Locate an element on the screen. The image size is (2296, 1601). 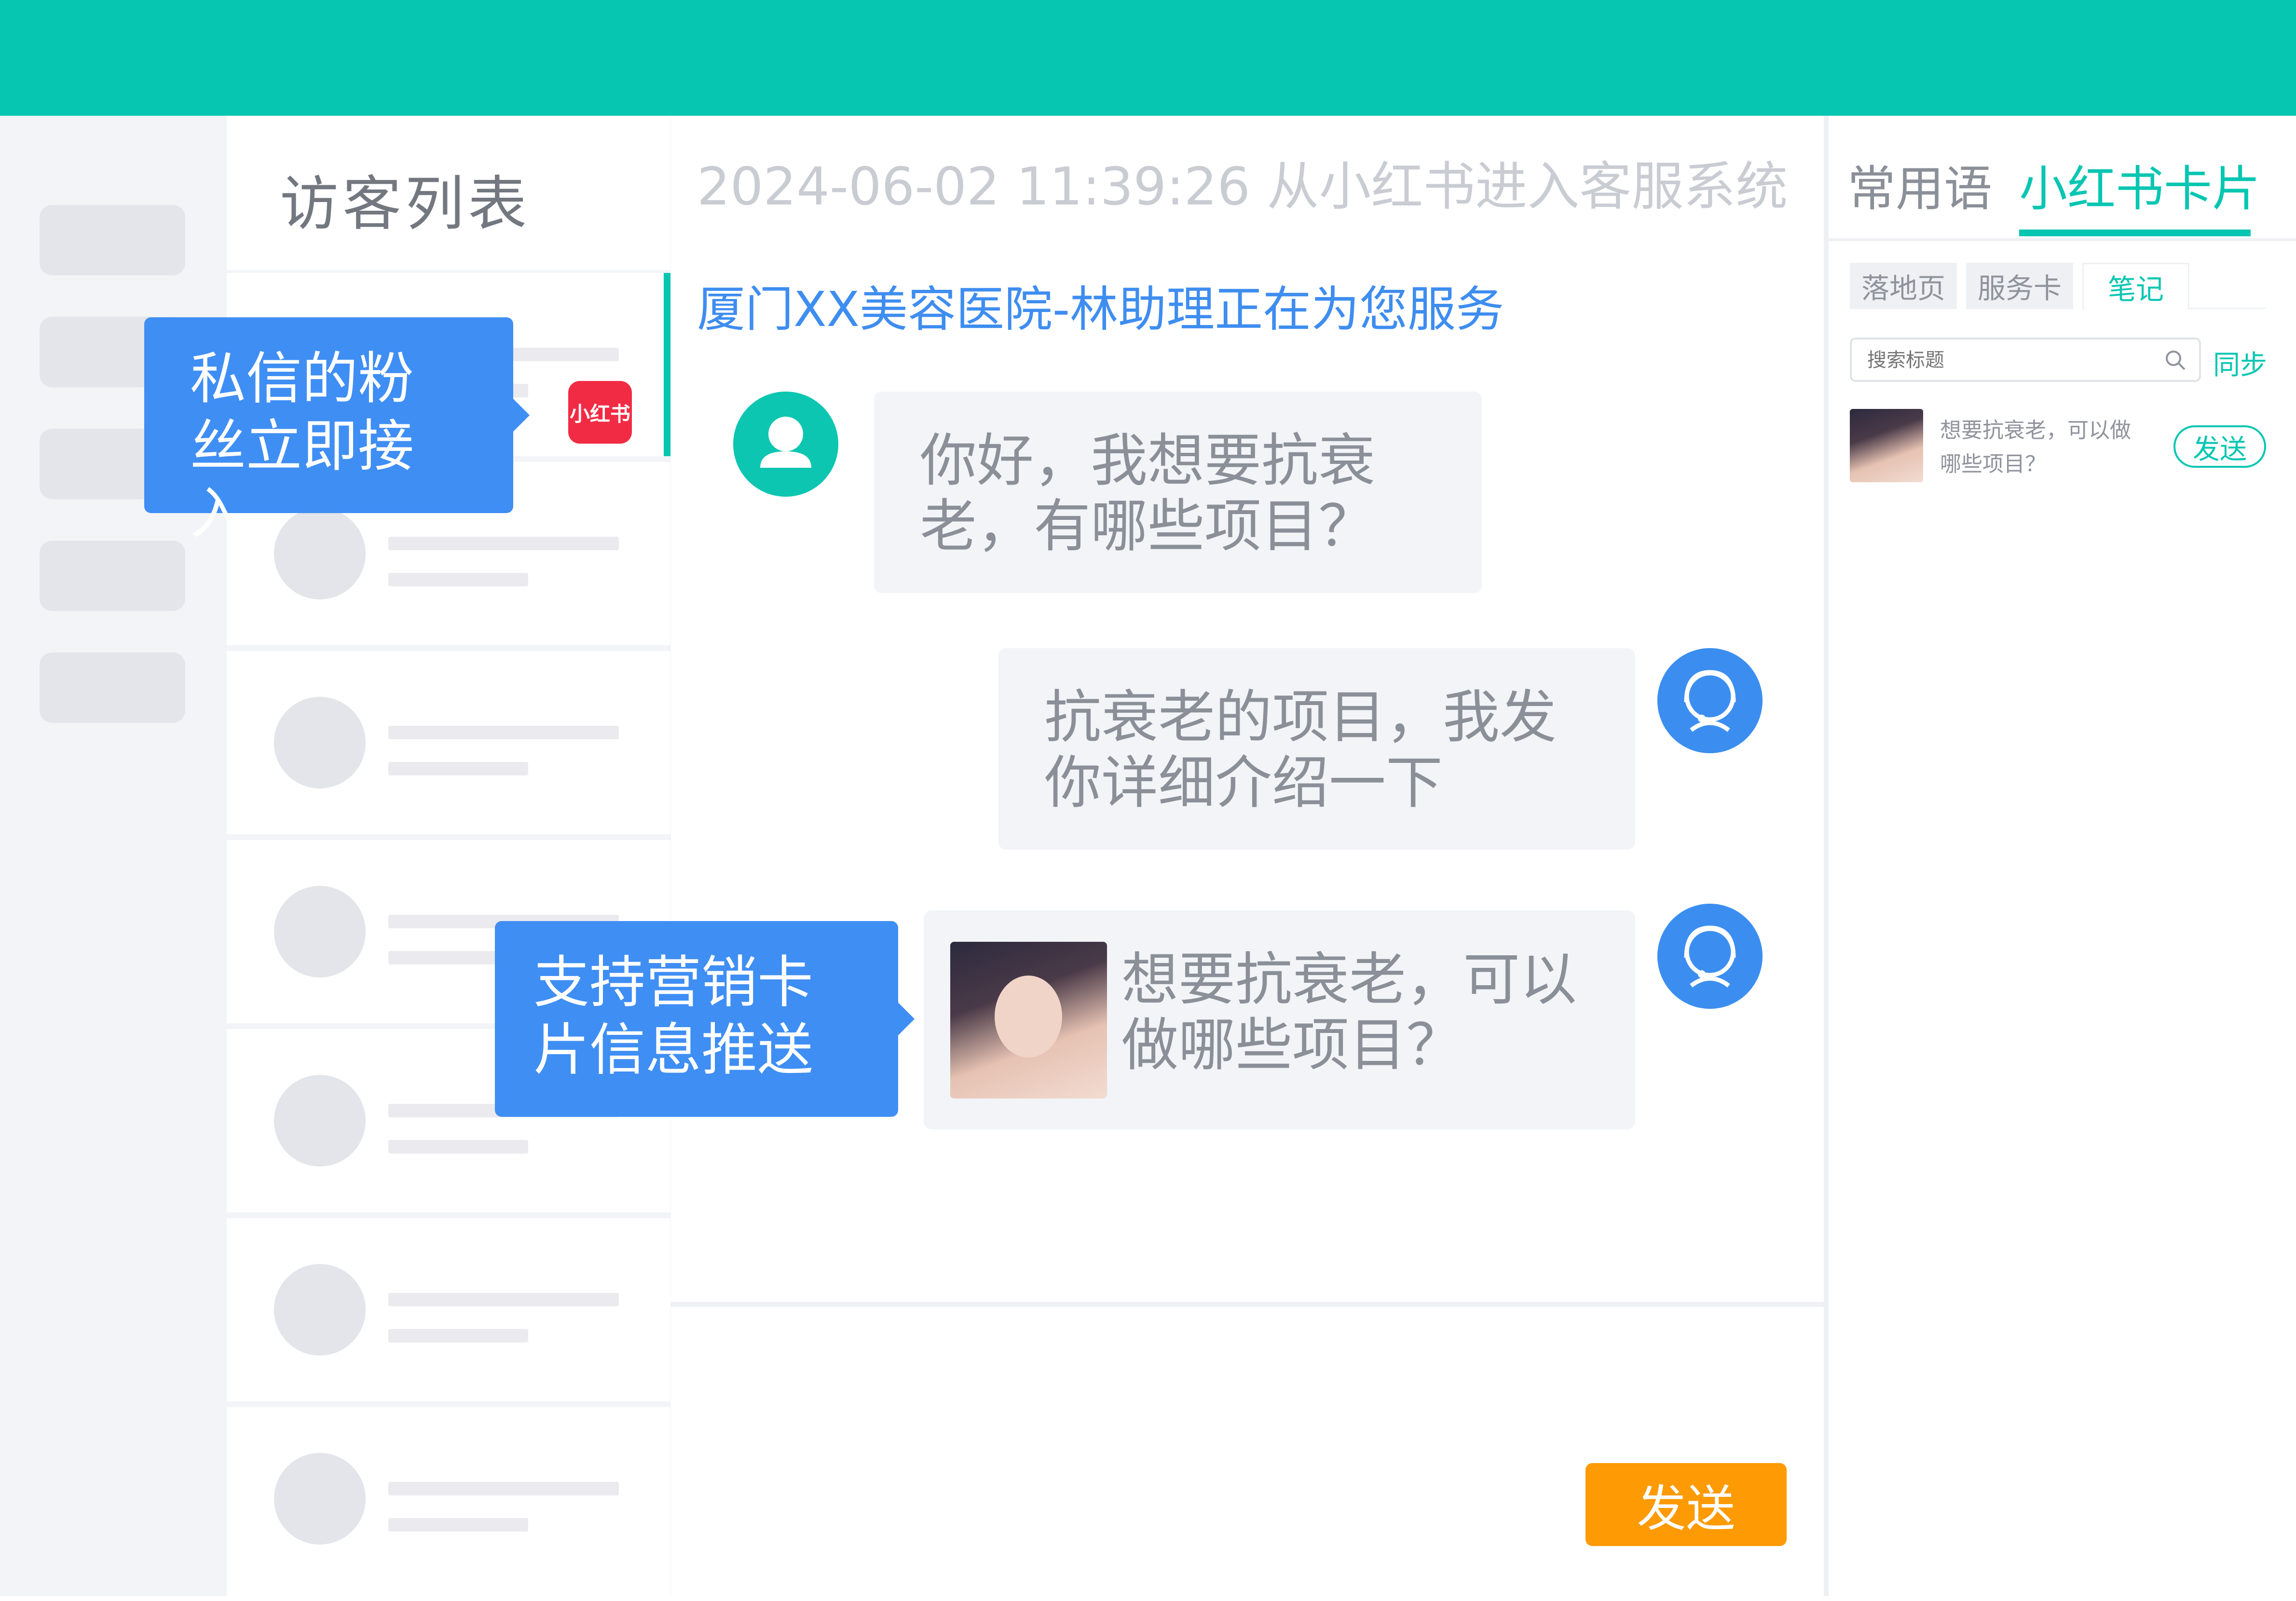
card-search-input is located at coordinates (2002, 360).